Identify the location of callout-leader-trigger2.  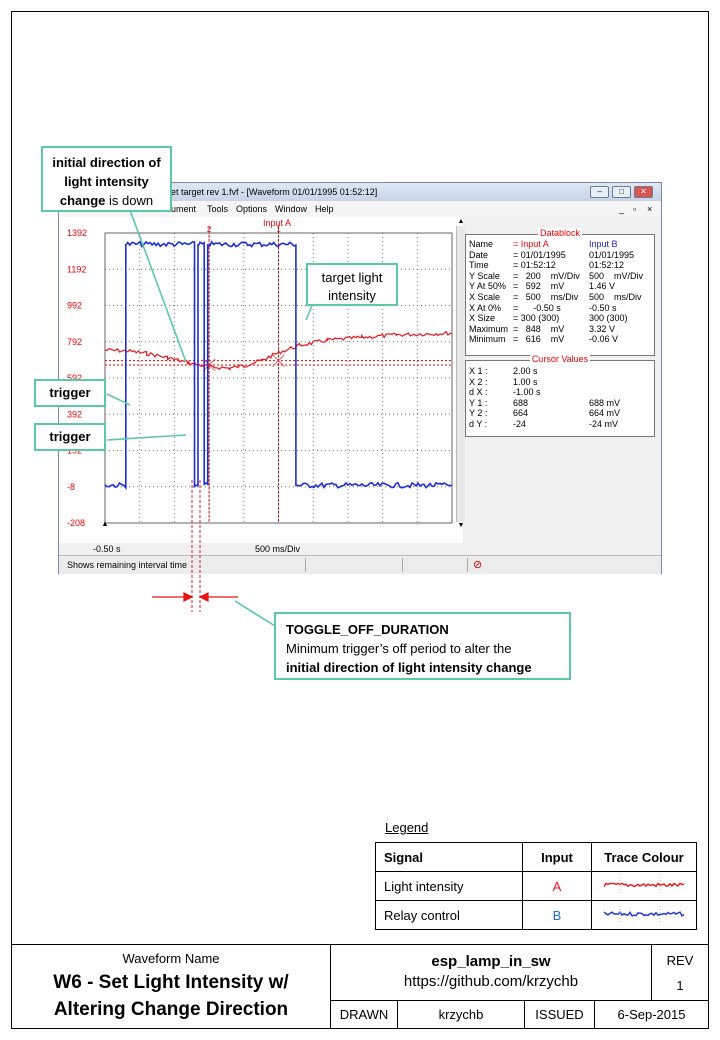
(146, 437).